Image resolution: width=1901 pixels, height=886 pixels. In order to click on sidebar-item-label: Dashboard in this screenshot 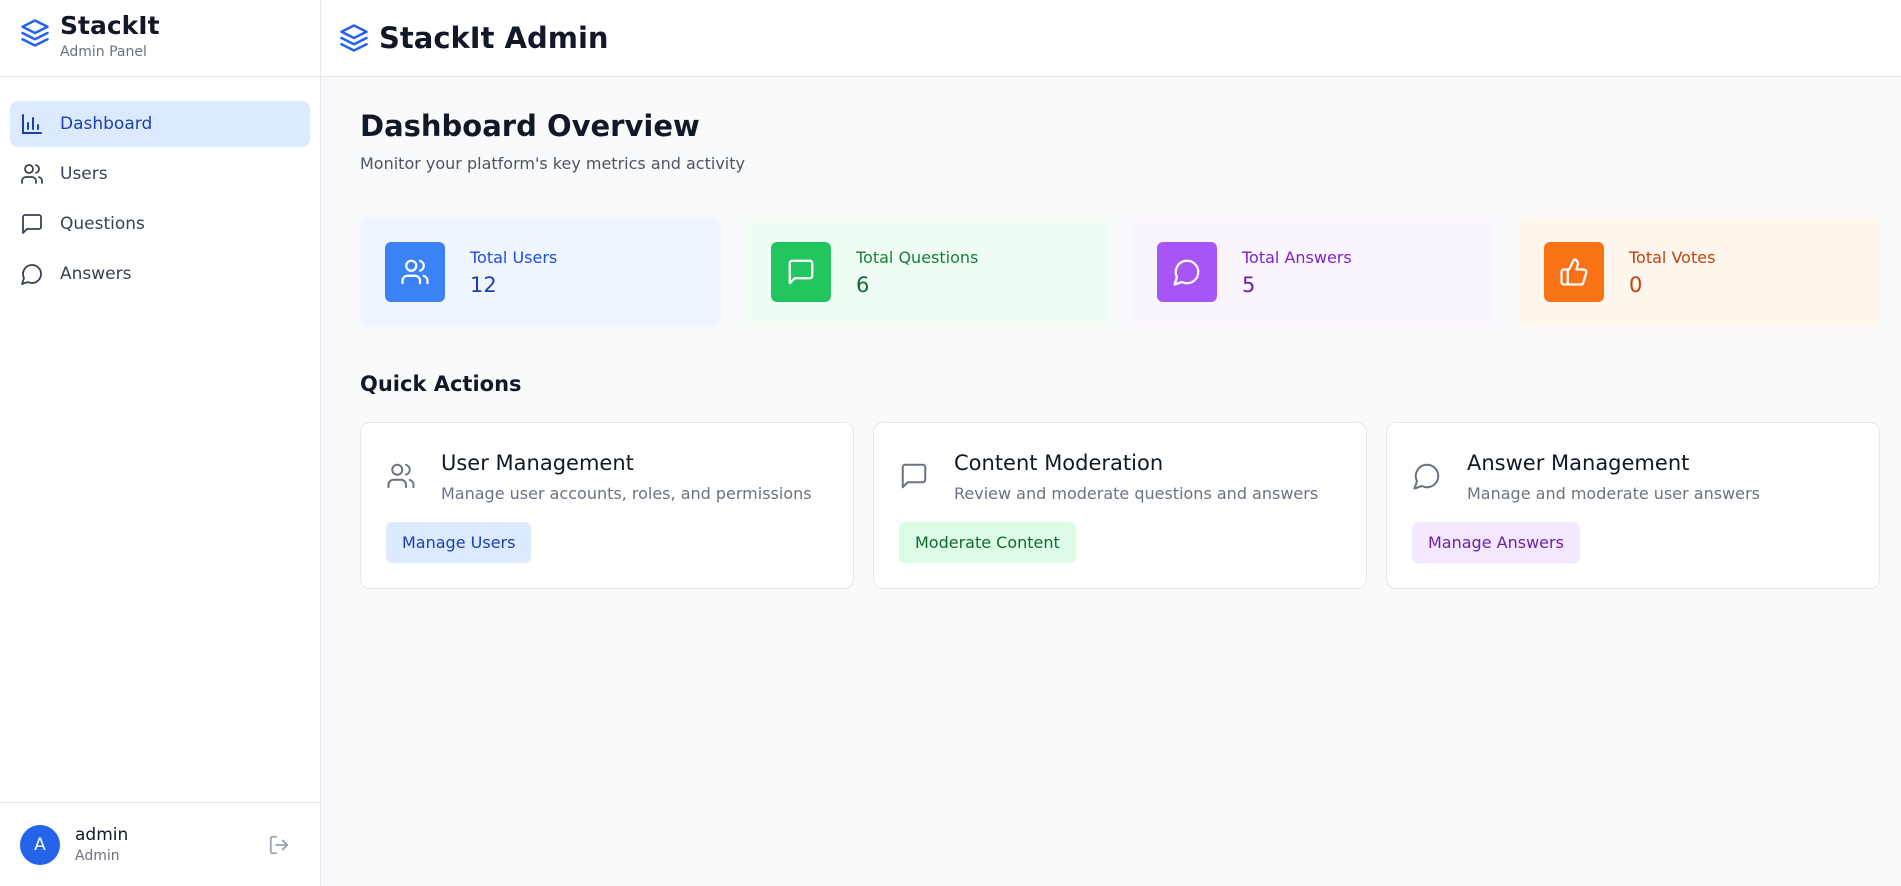, I will do `click(106, 124)`.